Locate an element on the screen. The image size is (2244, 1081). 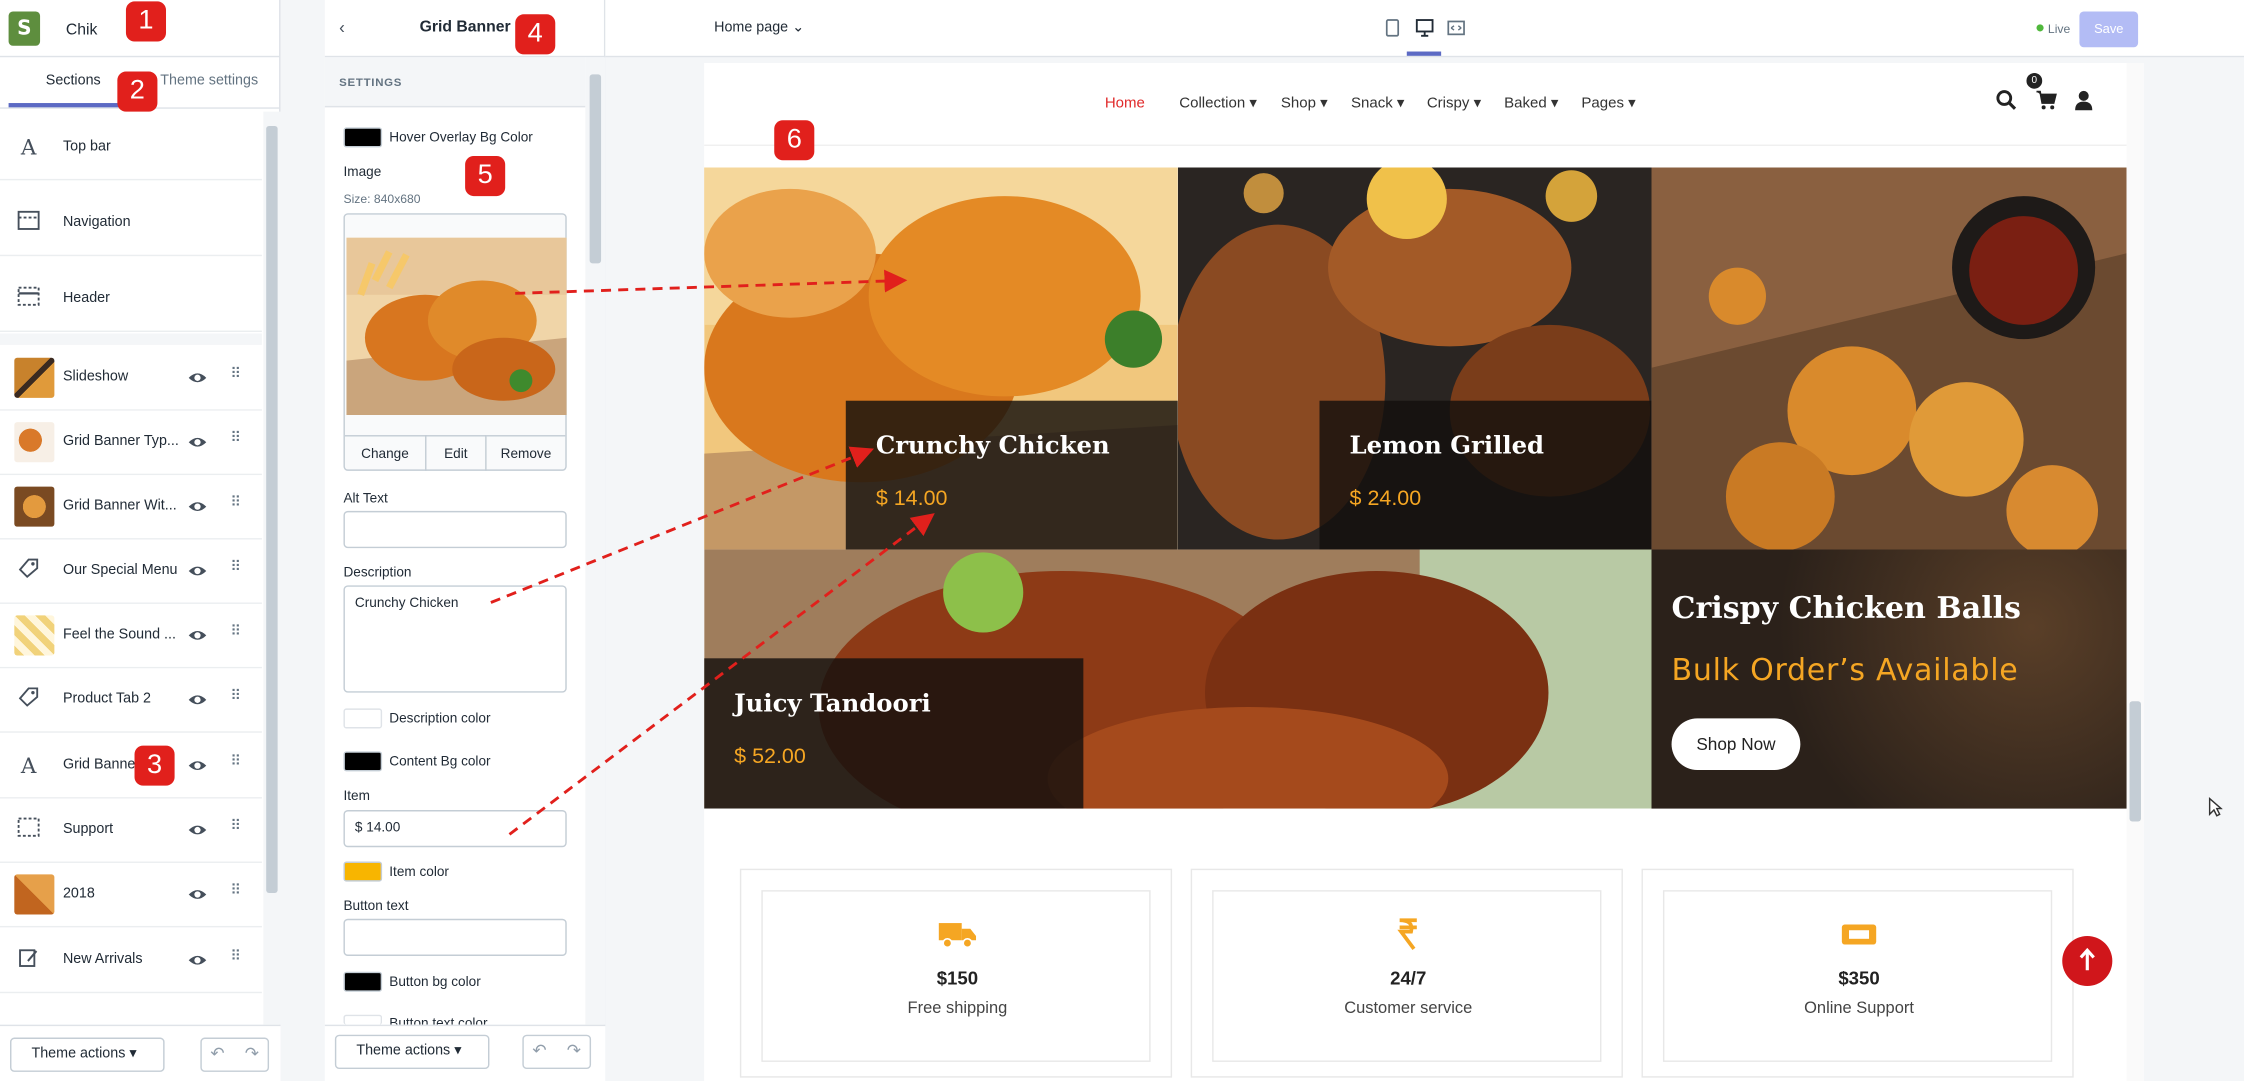
feature-card-inner: 24/7 Customer service is located at coordinates (1407, 976).